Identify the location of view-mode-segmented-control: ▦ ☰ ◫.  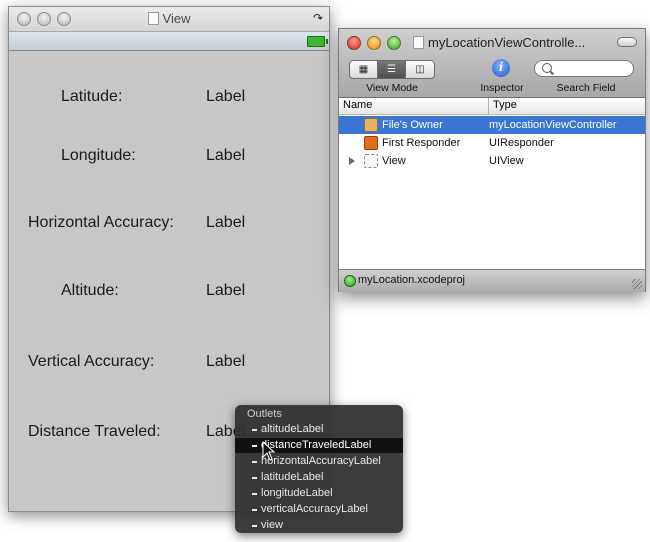
(392, 69).